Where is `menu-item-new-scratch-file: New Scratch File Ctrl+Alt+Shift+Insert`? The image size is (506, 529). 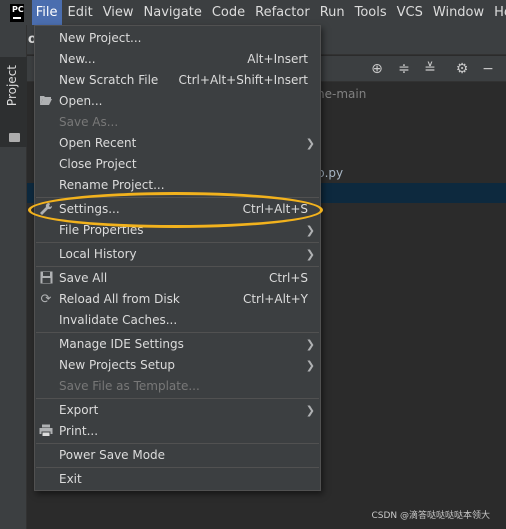
menu-item-new-scratch-file: New Scratch File Ctrl+Alt+Shift+Insert is located at coordinates (177, 80).